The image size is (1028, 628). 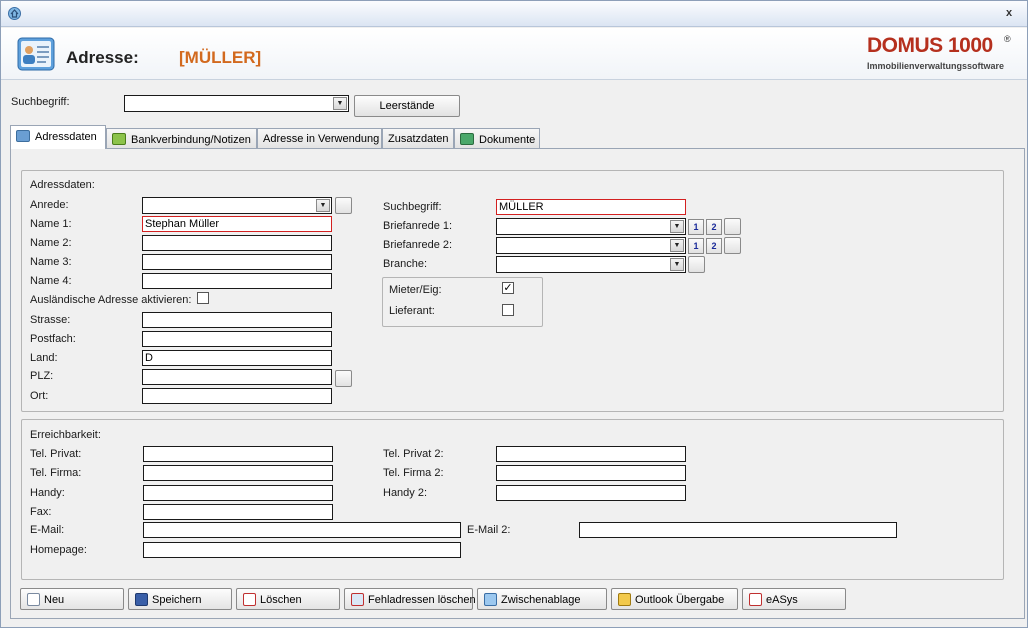 What do you see at coordinates (72, 599) in the screenshot?
I see `new-button: Neu` at bounding box center [72, 599].